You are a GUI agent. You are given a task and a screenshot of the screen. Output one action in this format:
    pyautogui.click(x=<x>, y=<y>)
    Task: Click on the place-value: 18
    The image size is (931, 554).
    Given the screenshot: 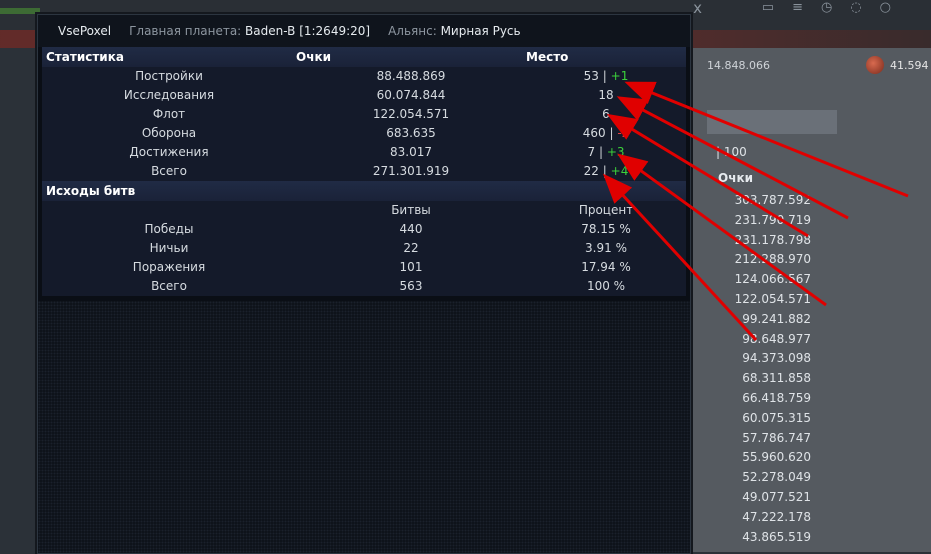 What is the action you would take?
    pyautogui.click(x=606, y=95)
    